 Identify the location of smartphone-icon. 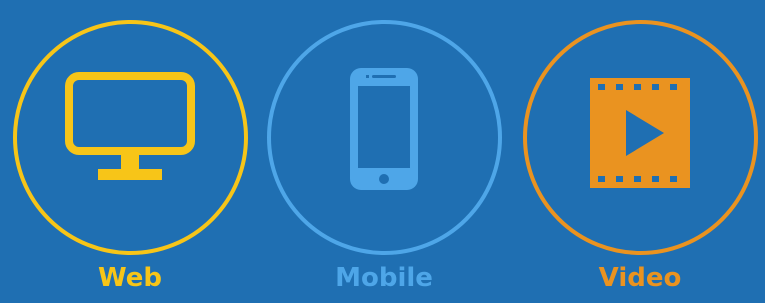
(384, 129).